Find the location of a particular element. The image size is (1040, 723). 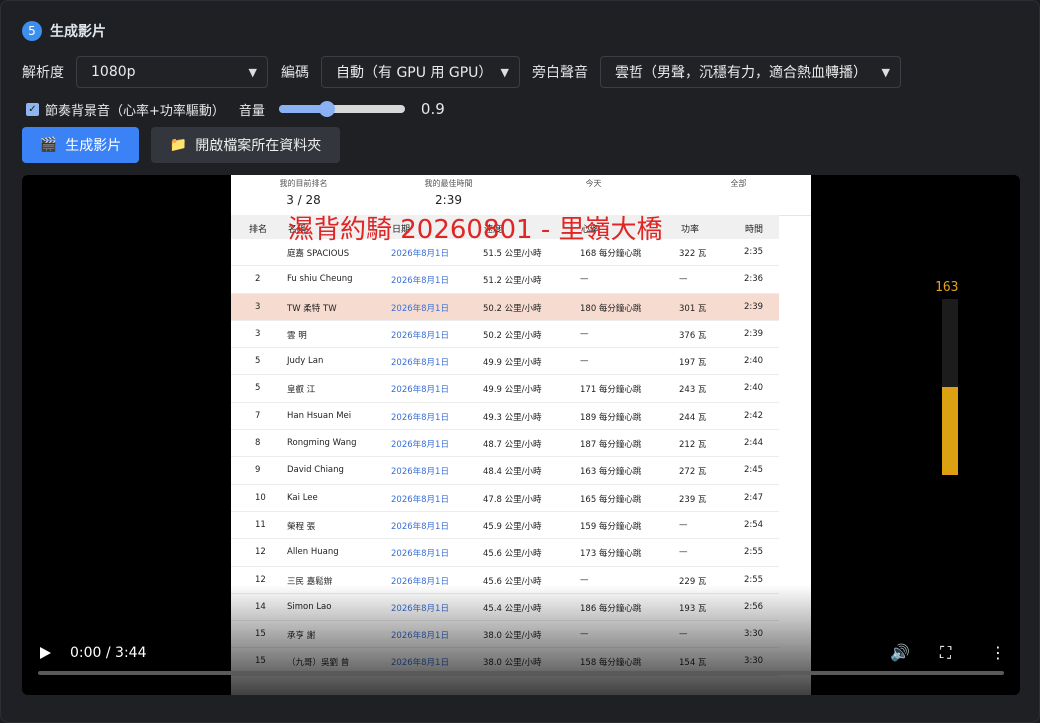

heart-rate-value: 163 is located at coordinates (947, 287).